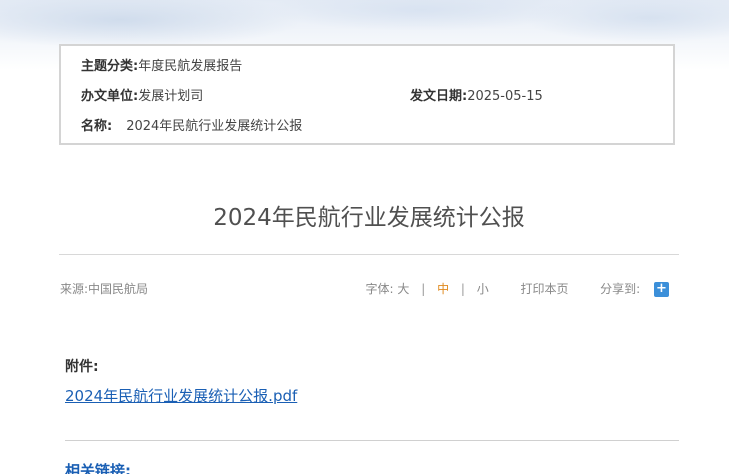  What do you see at coordinates (483, 289) in the screenshot?
I see `font-size-small-button: 小` at bounding box center [483, 289].